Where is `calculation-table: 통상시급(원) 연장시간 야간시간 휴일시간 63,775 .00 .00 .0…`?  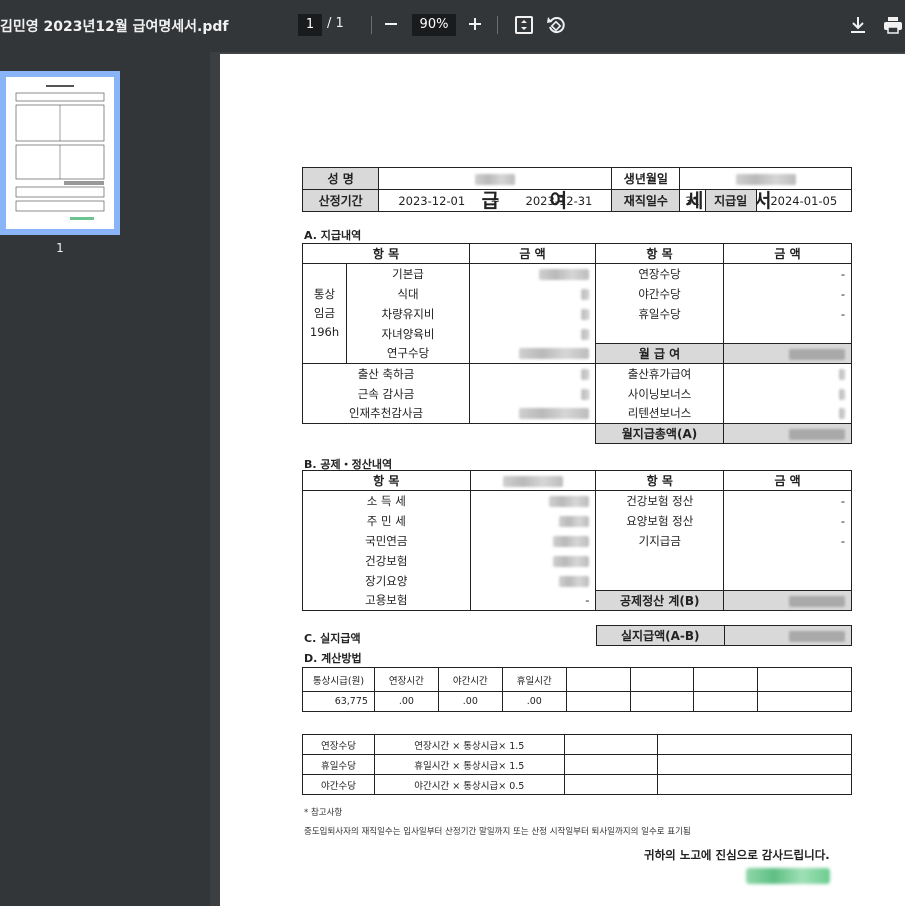 calculation-table: 통상시급(원) 연장시간 야간시간 휴일시간 63,775 .00 .00 .0… is located at coordinates (577, 689).